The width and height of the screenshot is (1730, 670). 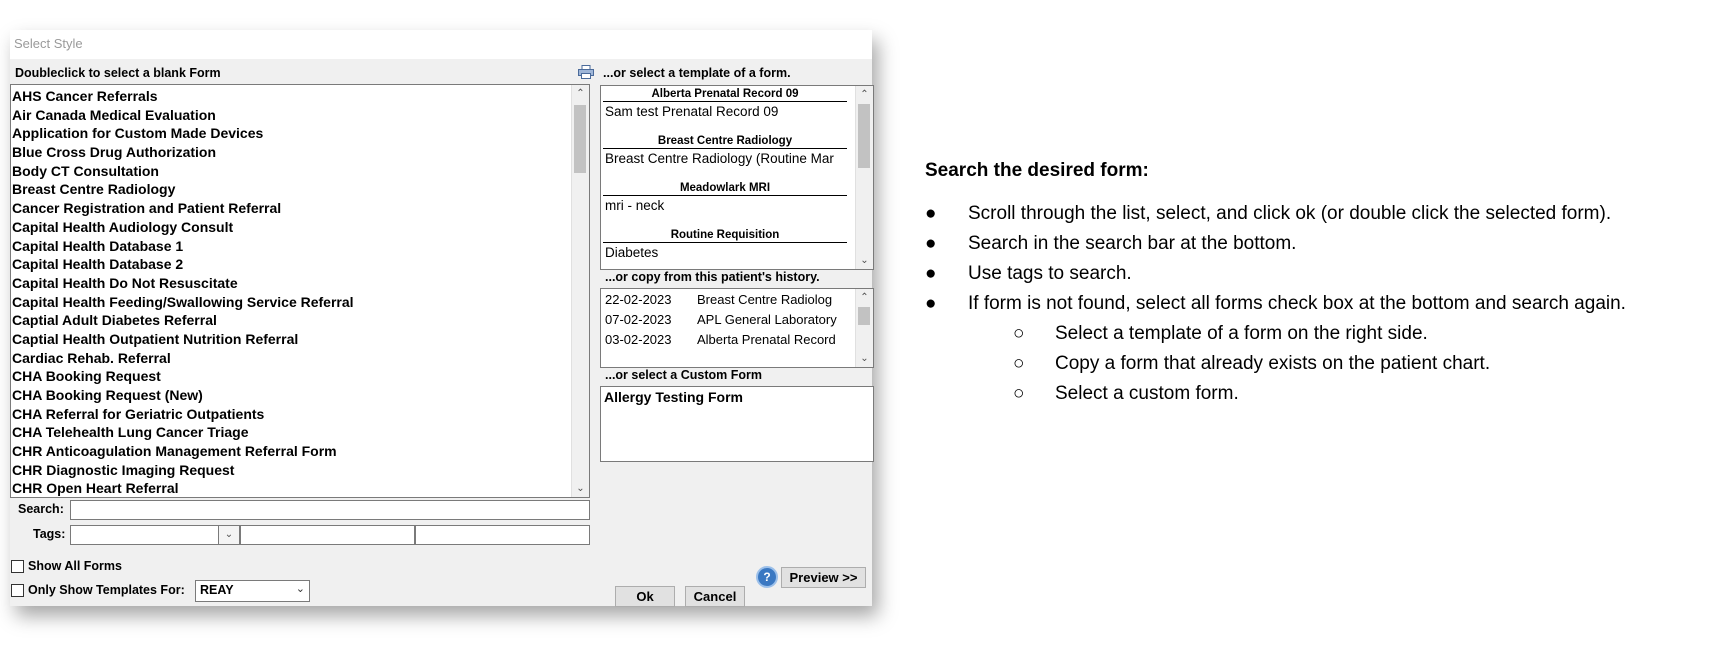 I want to click on custom-form-item: Allergy Testing Form, so click(x=673, y=397).